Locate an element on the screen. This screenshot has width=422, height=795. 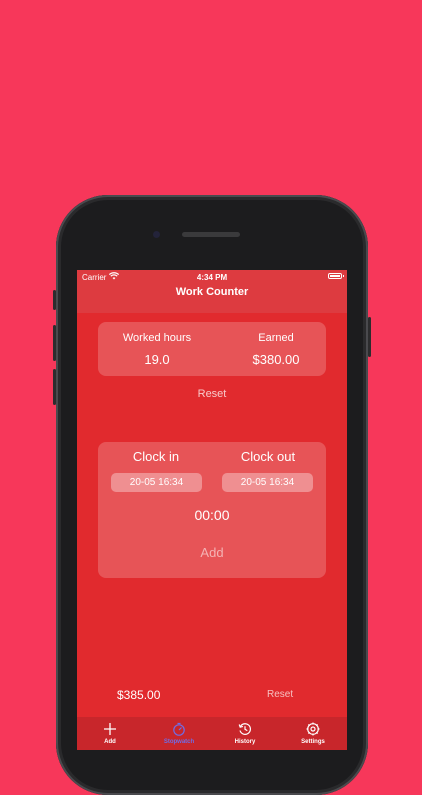
battery-icon is located at coordinates (336, 276).